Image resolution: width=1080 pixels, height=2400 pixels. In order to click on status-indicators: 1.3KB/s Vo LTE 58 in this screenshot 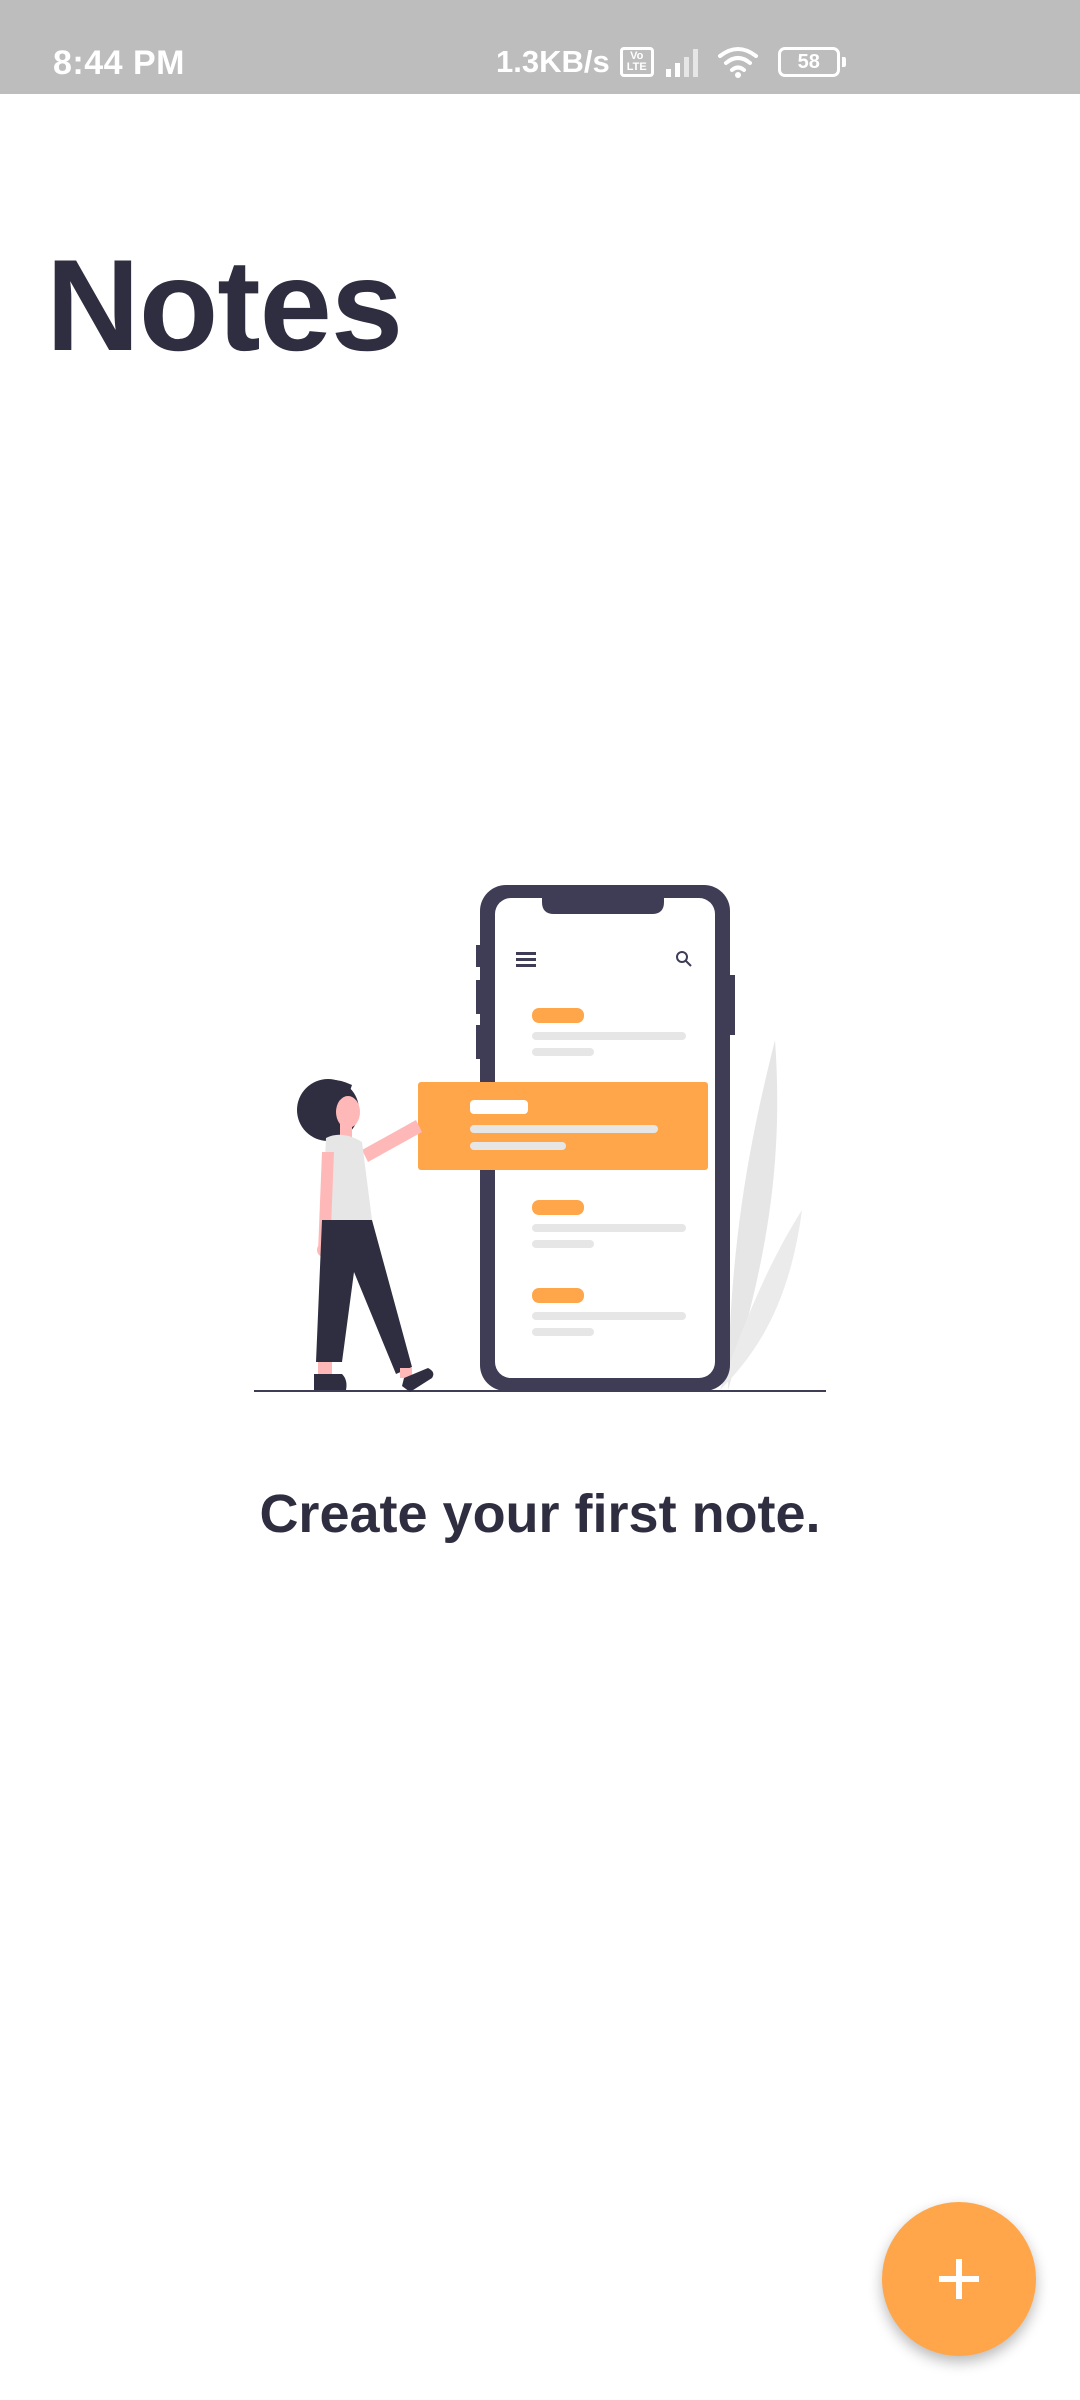, I will do `click(671, 62)`.